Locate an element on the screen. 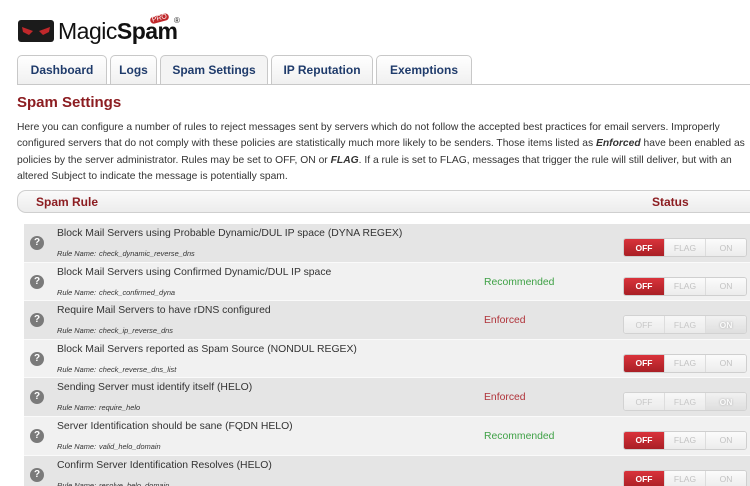 The image size is (750, 486). rule-name: Rule Name: resolve_helo_domain is located at coordinates (113, 483).